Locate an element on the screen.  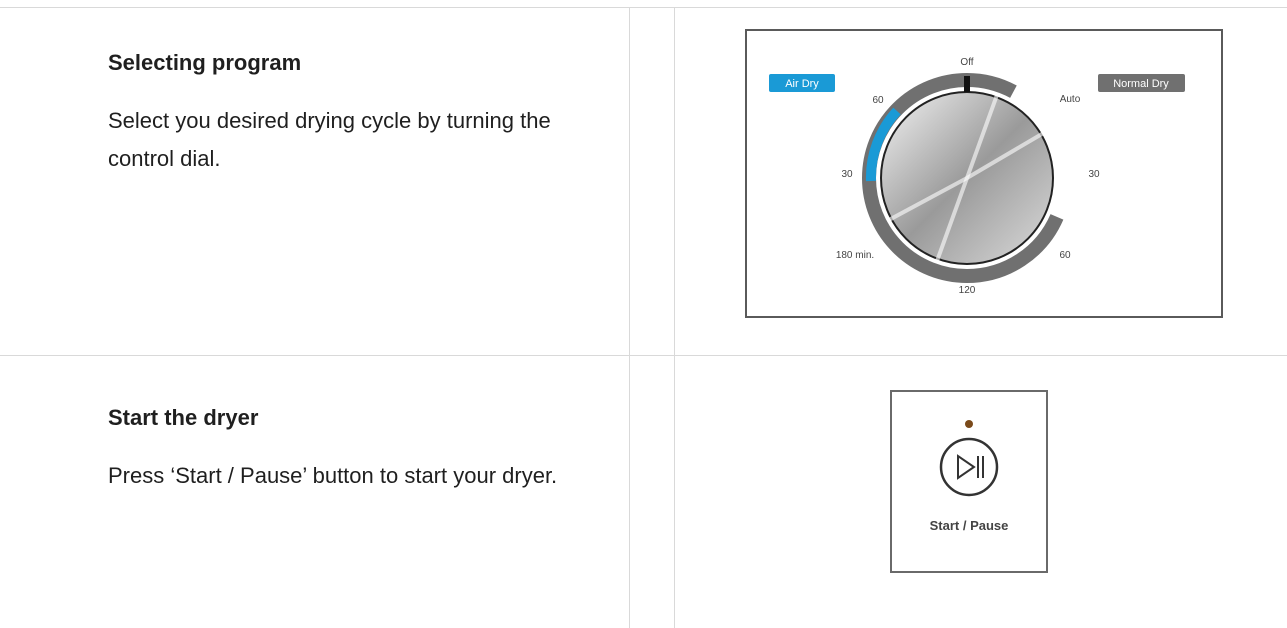
start-pause-illustration: Start / Pause is located at coordinates (969, 476).